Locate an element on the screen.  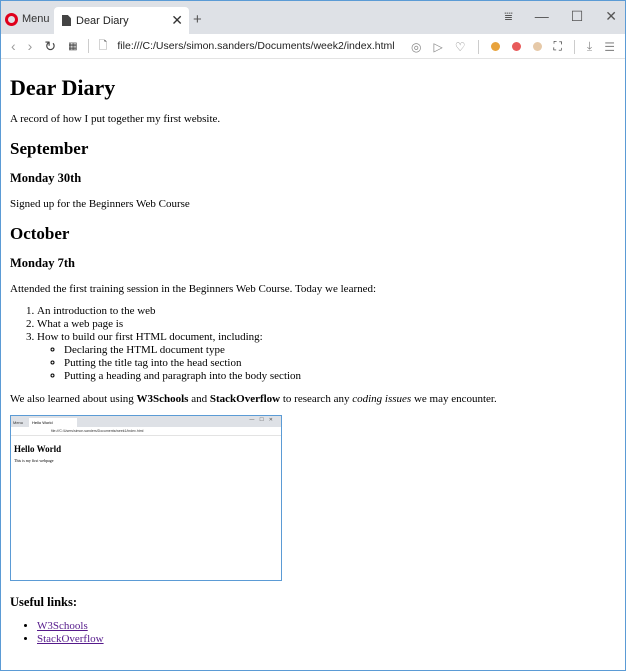
extensions-divider is located at coordinates (478, 46).